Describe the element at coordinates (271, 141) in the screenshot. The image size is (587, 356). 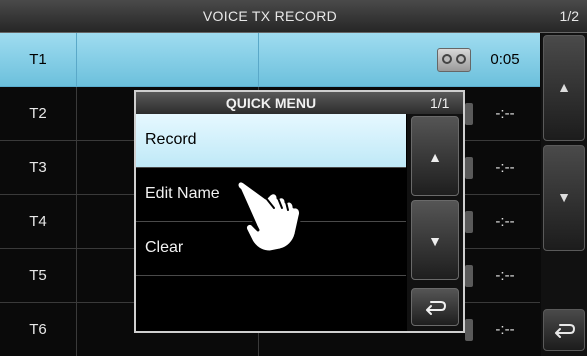
I see `menu-item-record: Record` at that location.